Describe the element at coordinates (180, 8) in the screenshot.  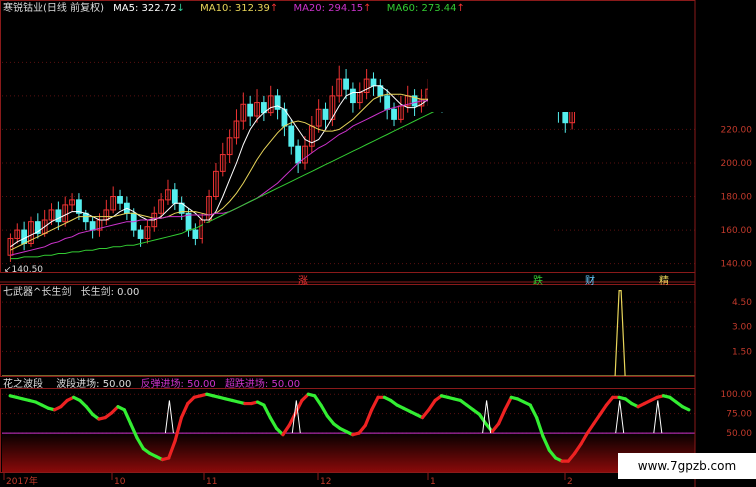
I see `ma5-arrow-icon: ↓` at that location.